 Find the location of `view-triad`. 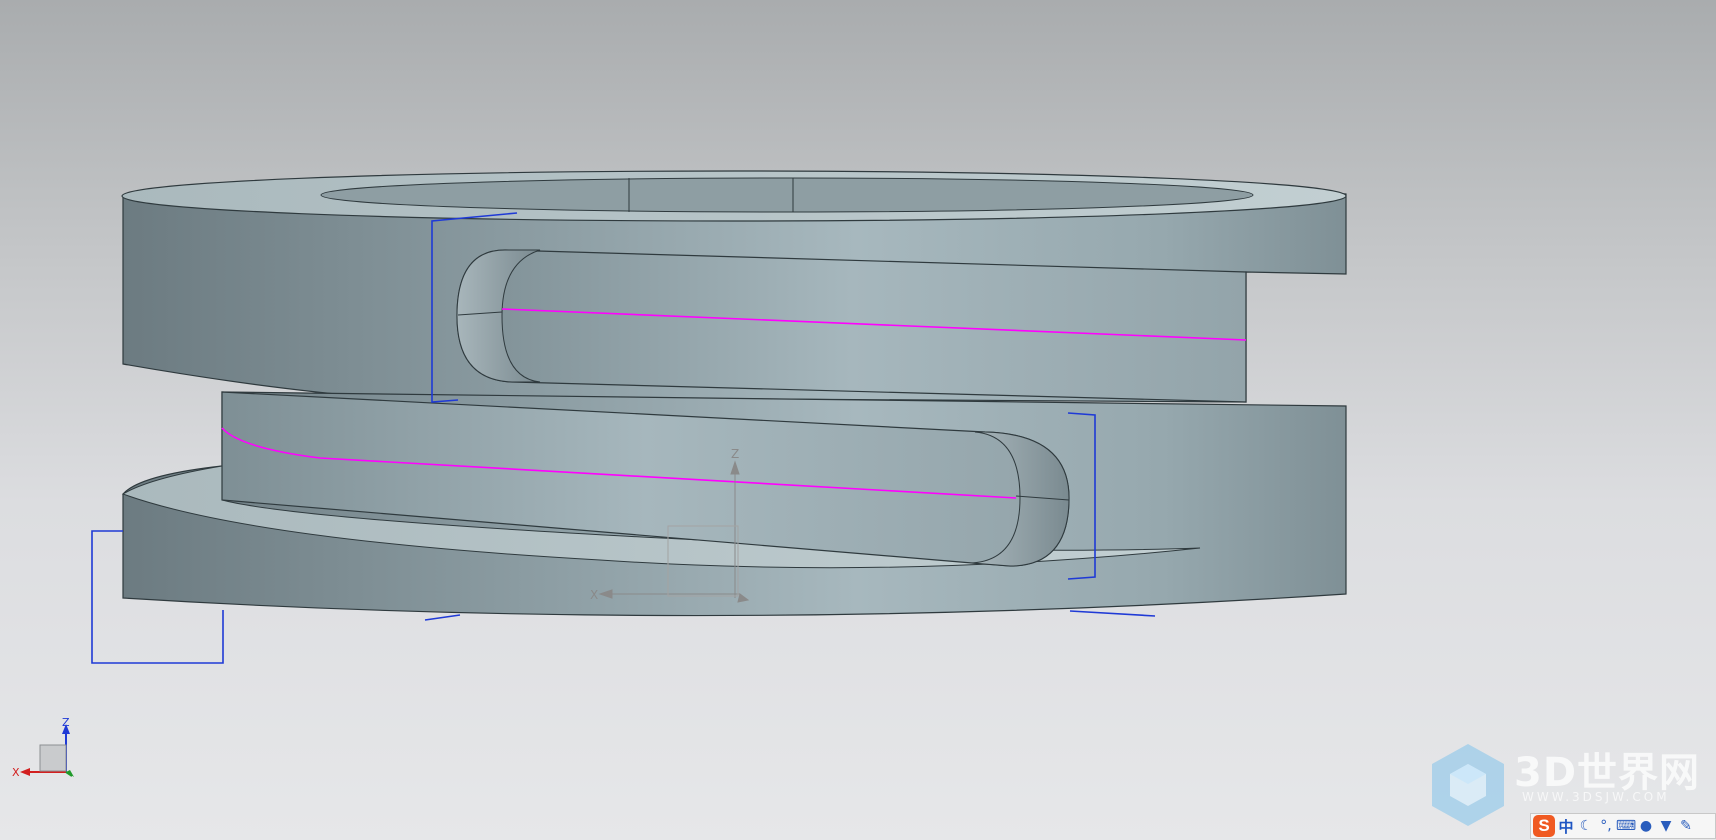

view-triad is located at coordinates (47, 750).